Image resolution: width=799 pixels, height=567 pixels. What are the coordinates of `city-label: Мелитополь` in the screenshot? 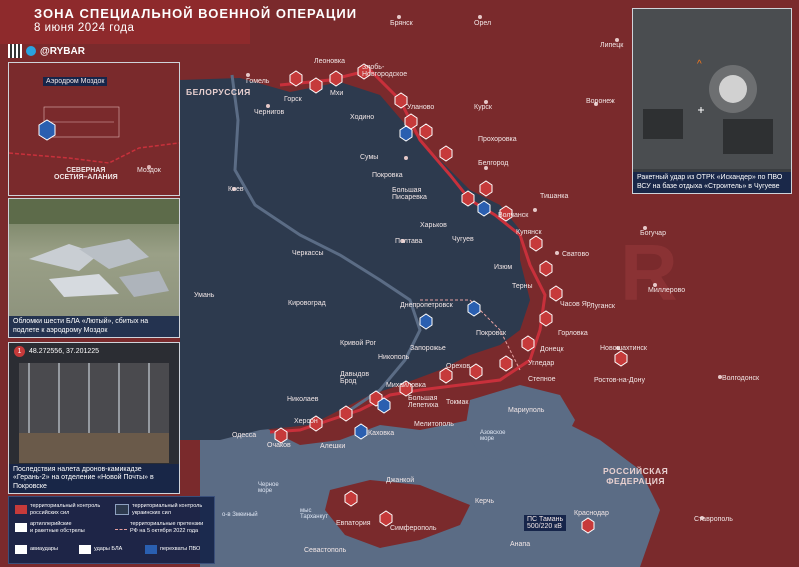 It's located at (434, 424).